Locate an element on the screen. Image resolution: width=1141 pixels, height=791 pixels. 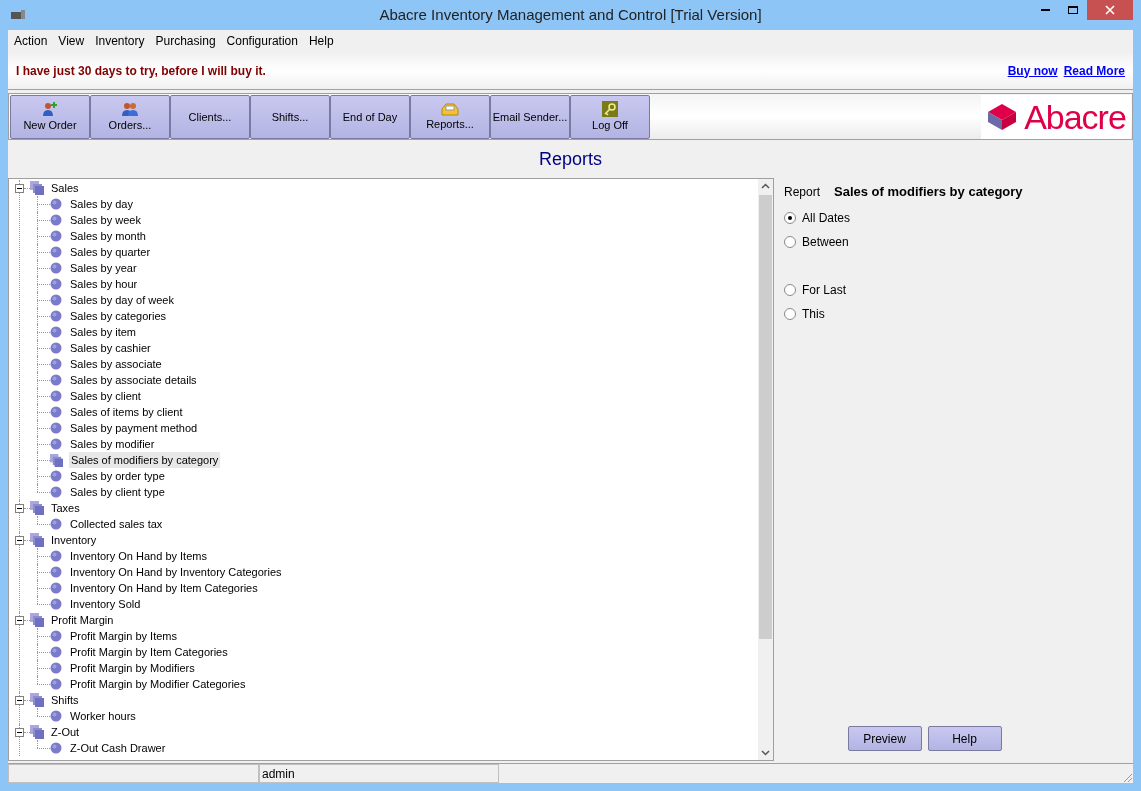
scrollbar is located at coordinates (765, 469).